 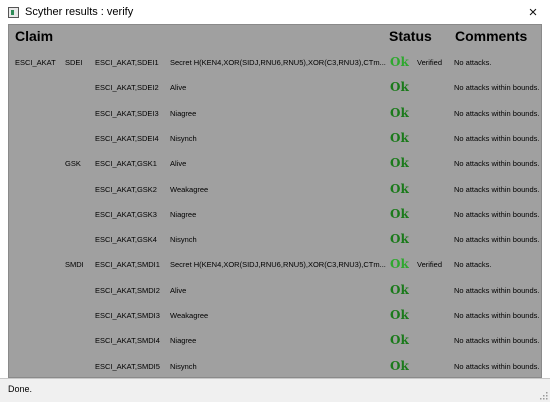 What do you see at coordinates (127, 290) in the screenshot?
I see `claim-id-cell: ESCI_AKAT,SMDI2` at bounding box center [127, 290].